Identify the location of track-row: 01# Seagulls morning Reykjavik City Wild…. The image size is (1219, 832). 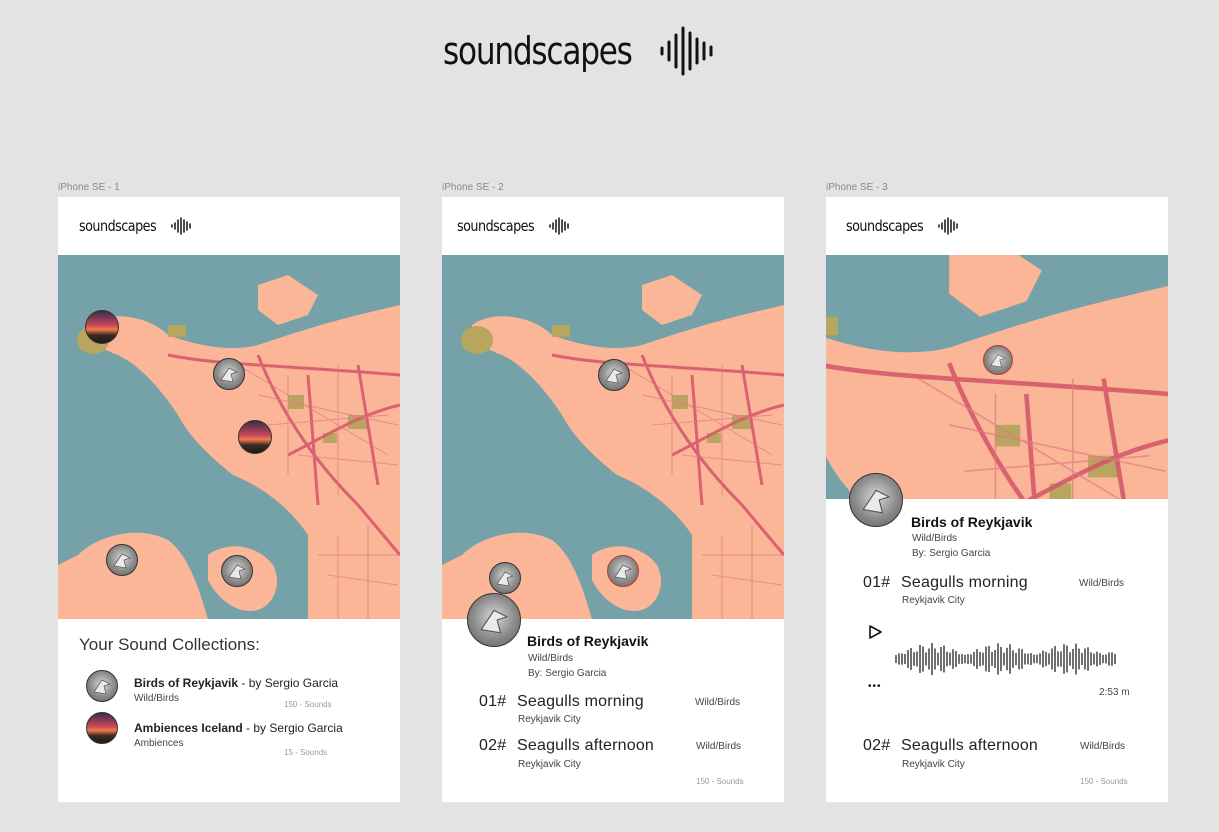
(619, 711).